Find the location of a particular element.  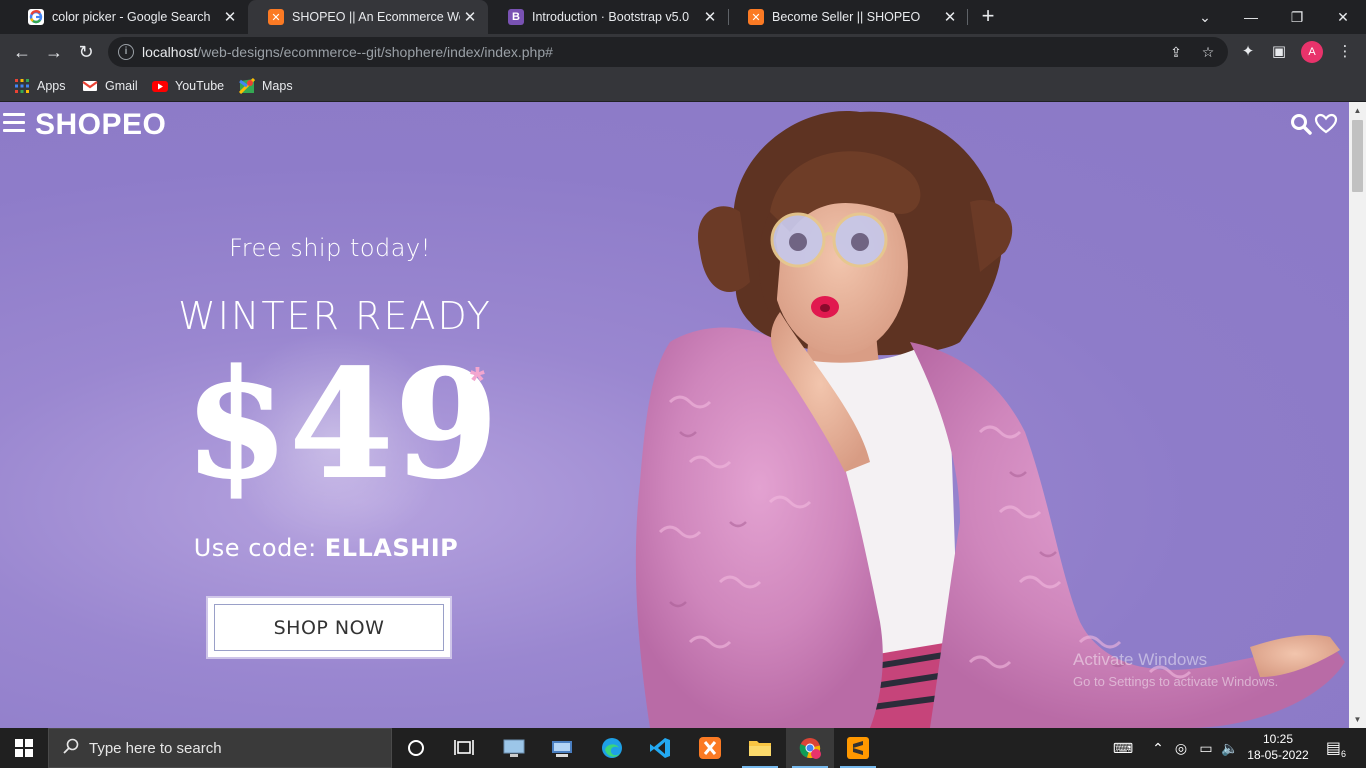

tab-title: Become Seller || SHOPEO is located at coordinates (846, 17).